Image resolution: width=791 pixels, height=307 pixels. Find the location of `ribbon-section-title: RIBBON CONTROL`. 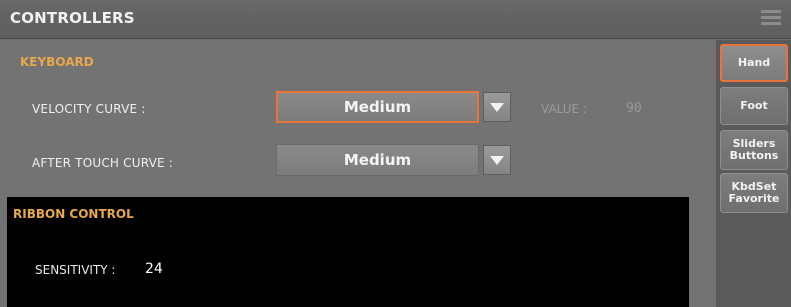

ribbon-section-title: RIBBON CONTROL is located at coordinates (73, 214).